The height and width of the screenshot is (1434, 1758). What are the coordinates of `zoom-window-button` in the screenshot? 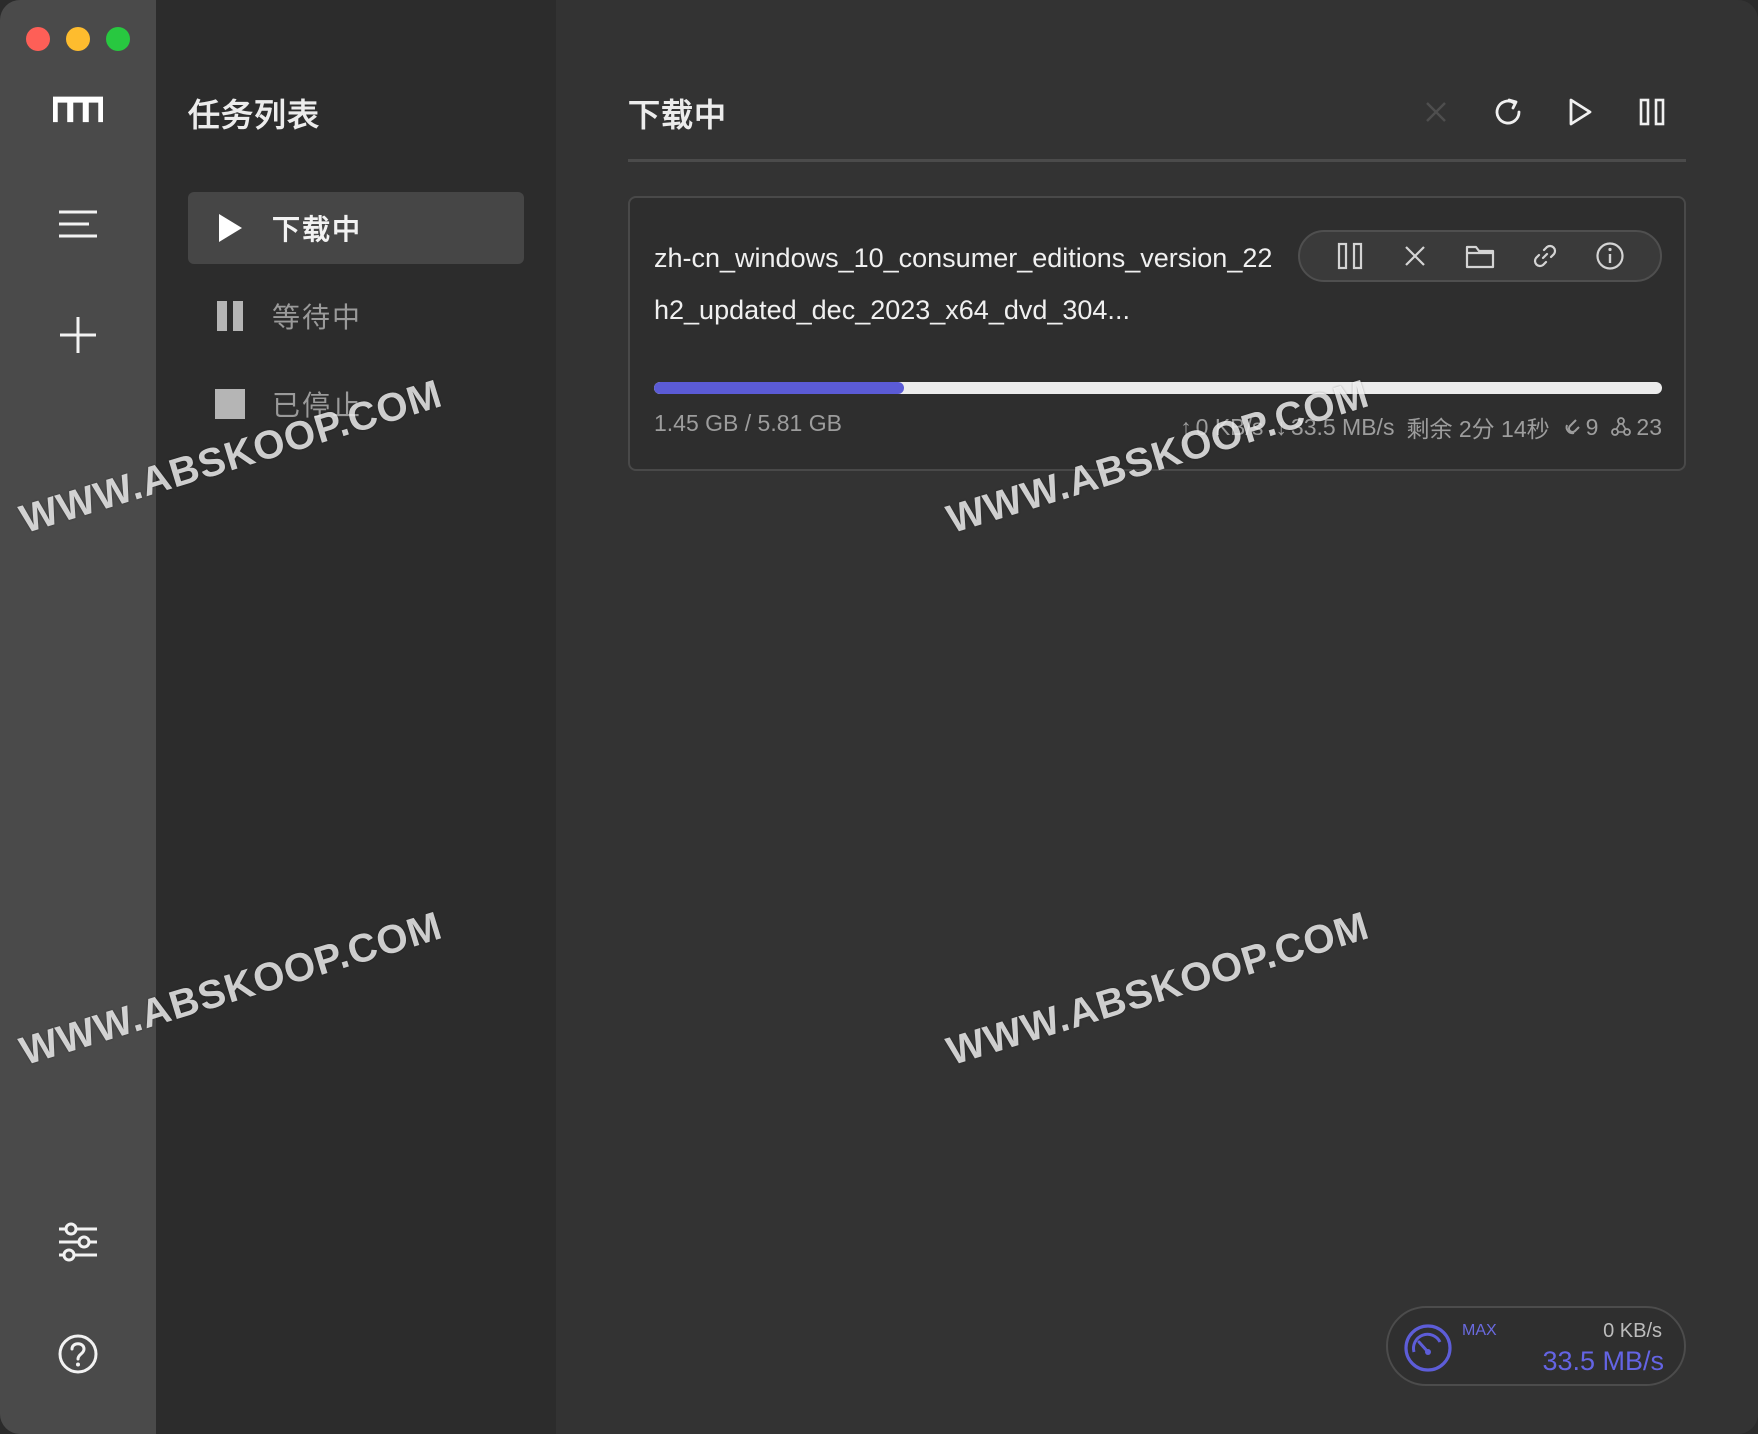 It's located at (118, 39).